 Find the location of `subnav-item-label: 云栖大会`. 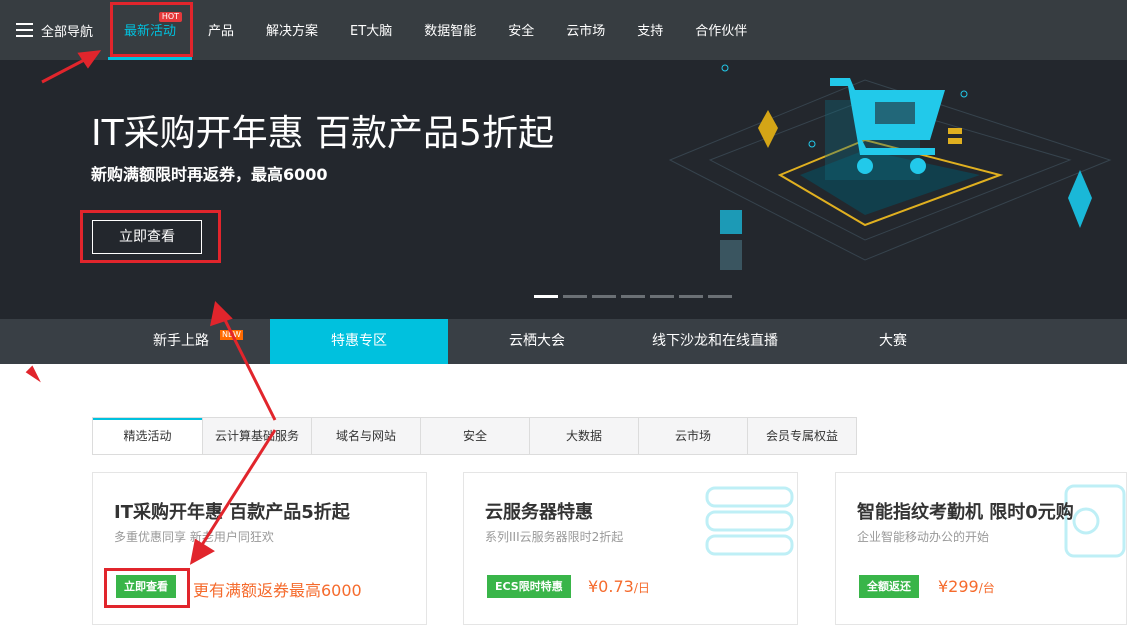

subnav-item-label: 云栖大会 is located at coordinates (537, 341).